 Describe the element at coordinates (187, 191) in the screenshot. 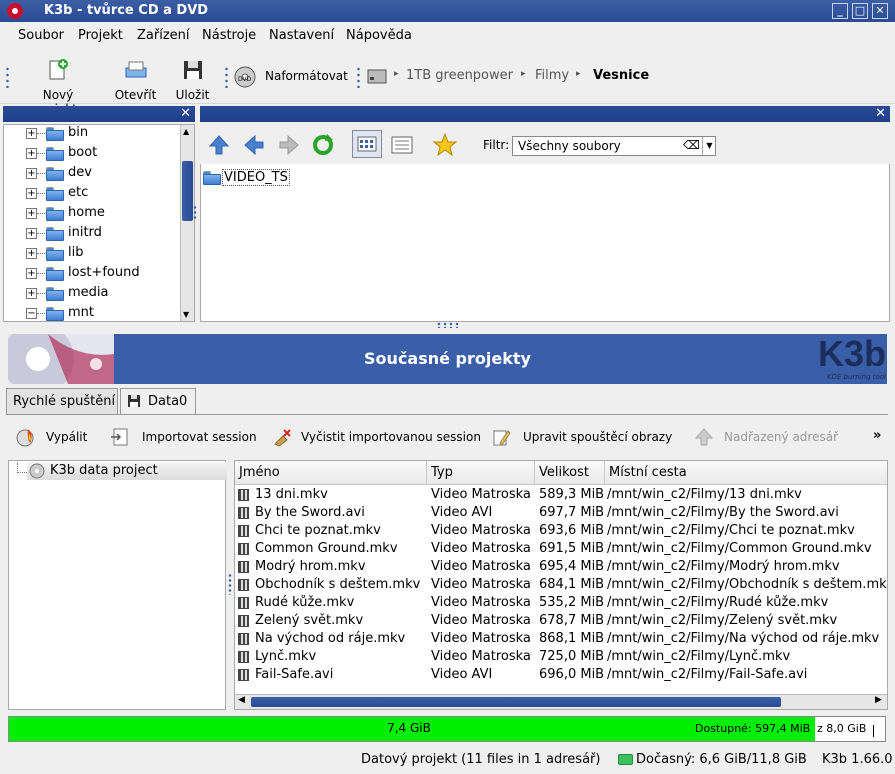

I see `dirtree-scroll-thumb` at that location.